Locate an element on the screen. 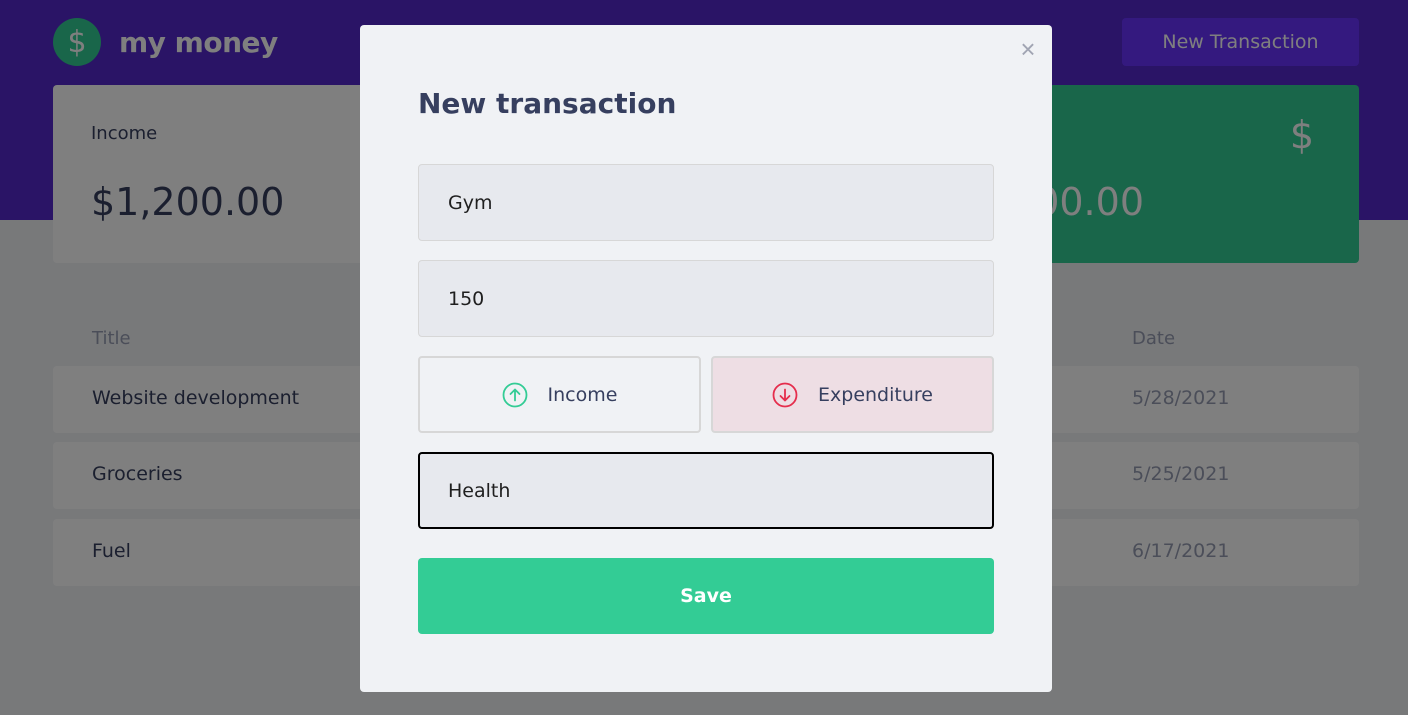 Image resolution: width=1408 pixels, height=715 pixels. income-type-label: Income is located at coordinates (582, 394).